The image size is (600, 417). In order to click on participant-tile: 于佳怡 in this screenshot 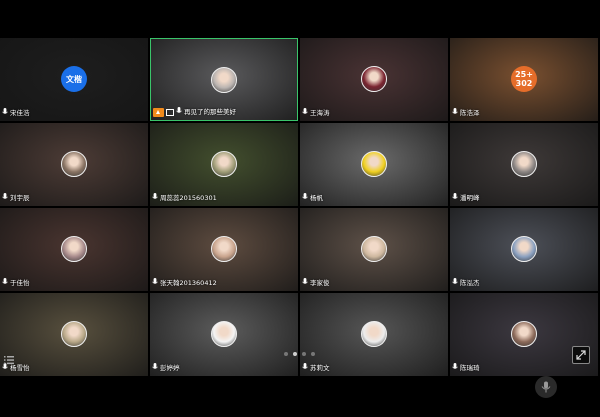, I will do `click(74, 249)`.